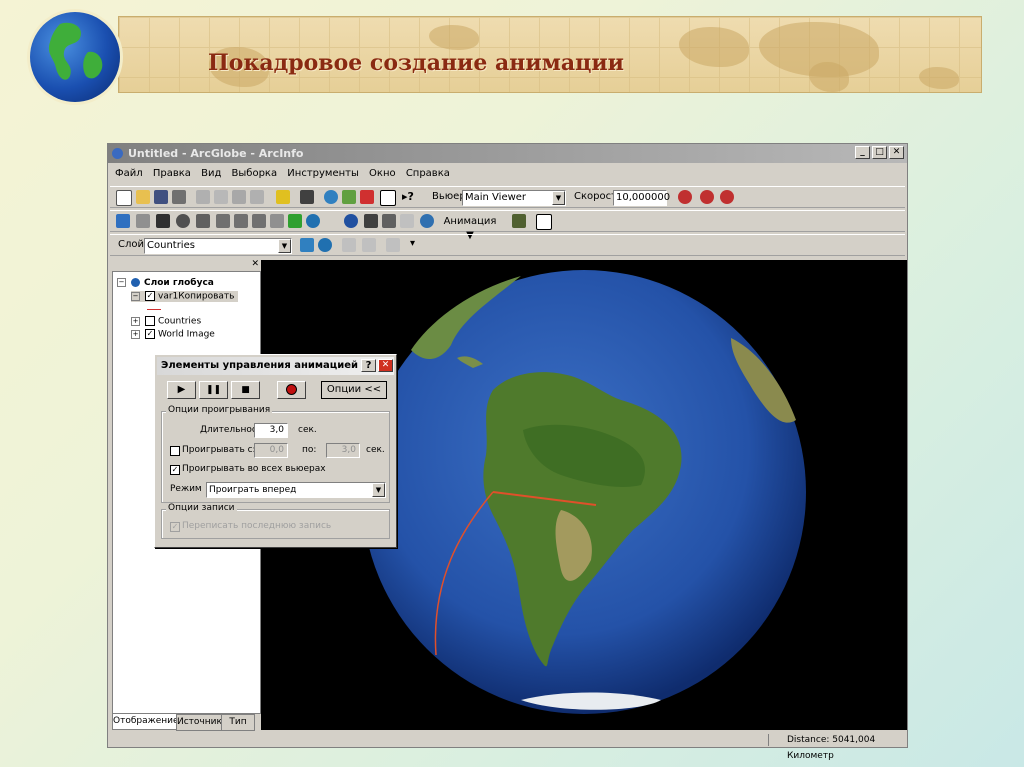  I want to click on observer-icon, so click(277, 221).